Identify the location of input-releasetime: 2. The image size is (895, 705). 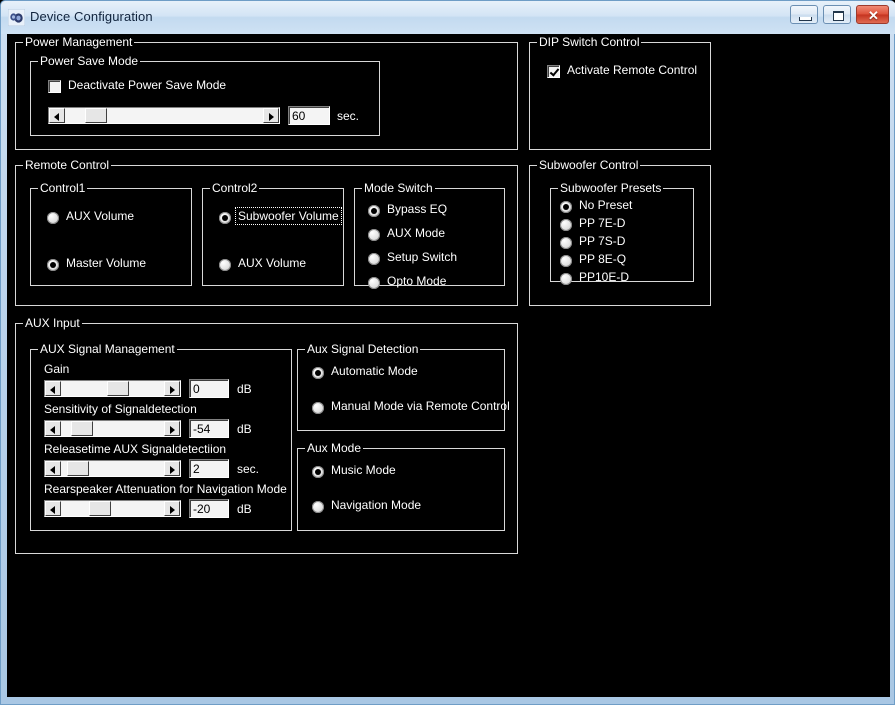
(209, 468).